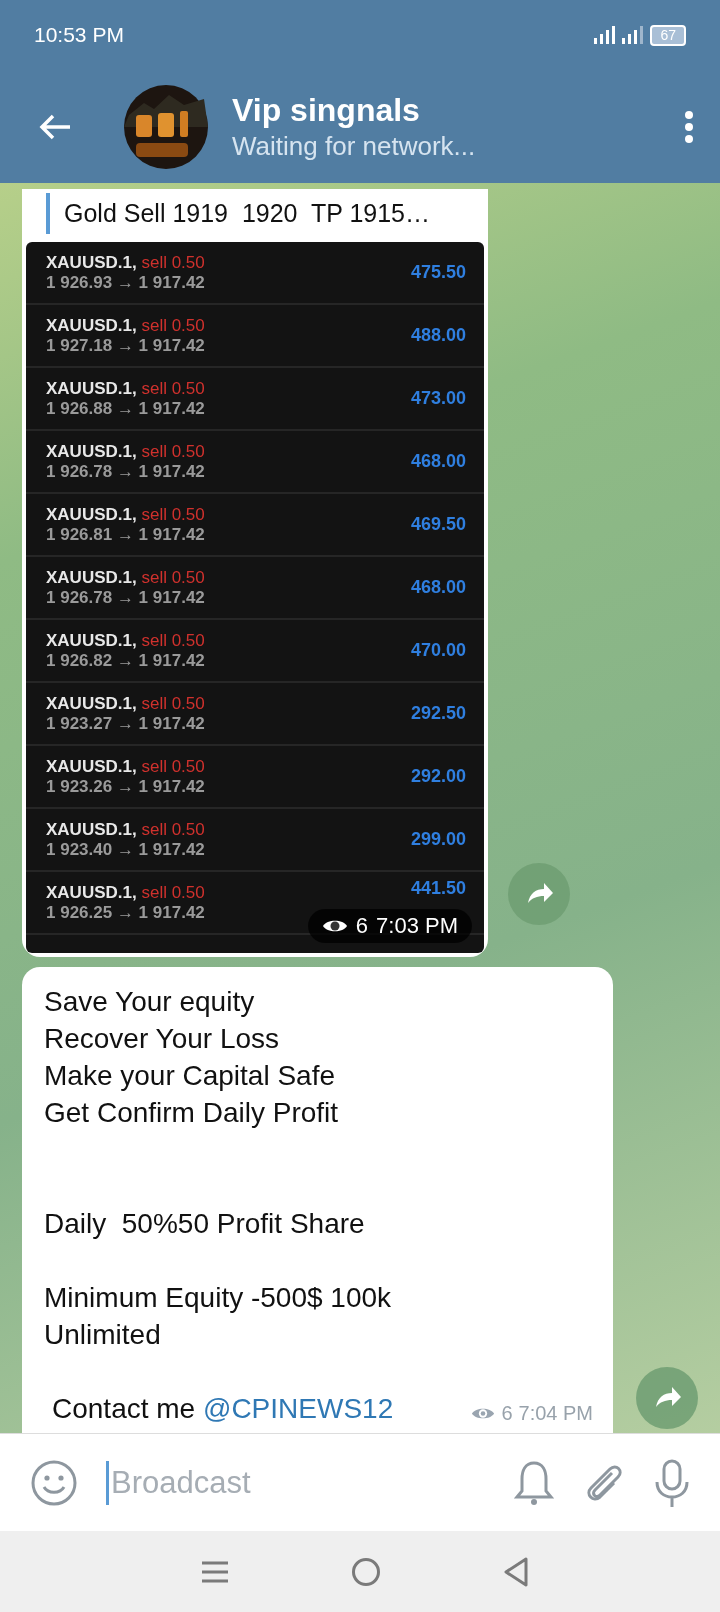  What do you see at coordinates (103, 1335) in the screenshot?
I see `message-line: Unlimited` at bounding box center [103, 1335].